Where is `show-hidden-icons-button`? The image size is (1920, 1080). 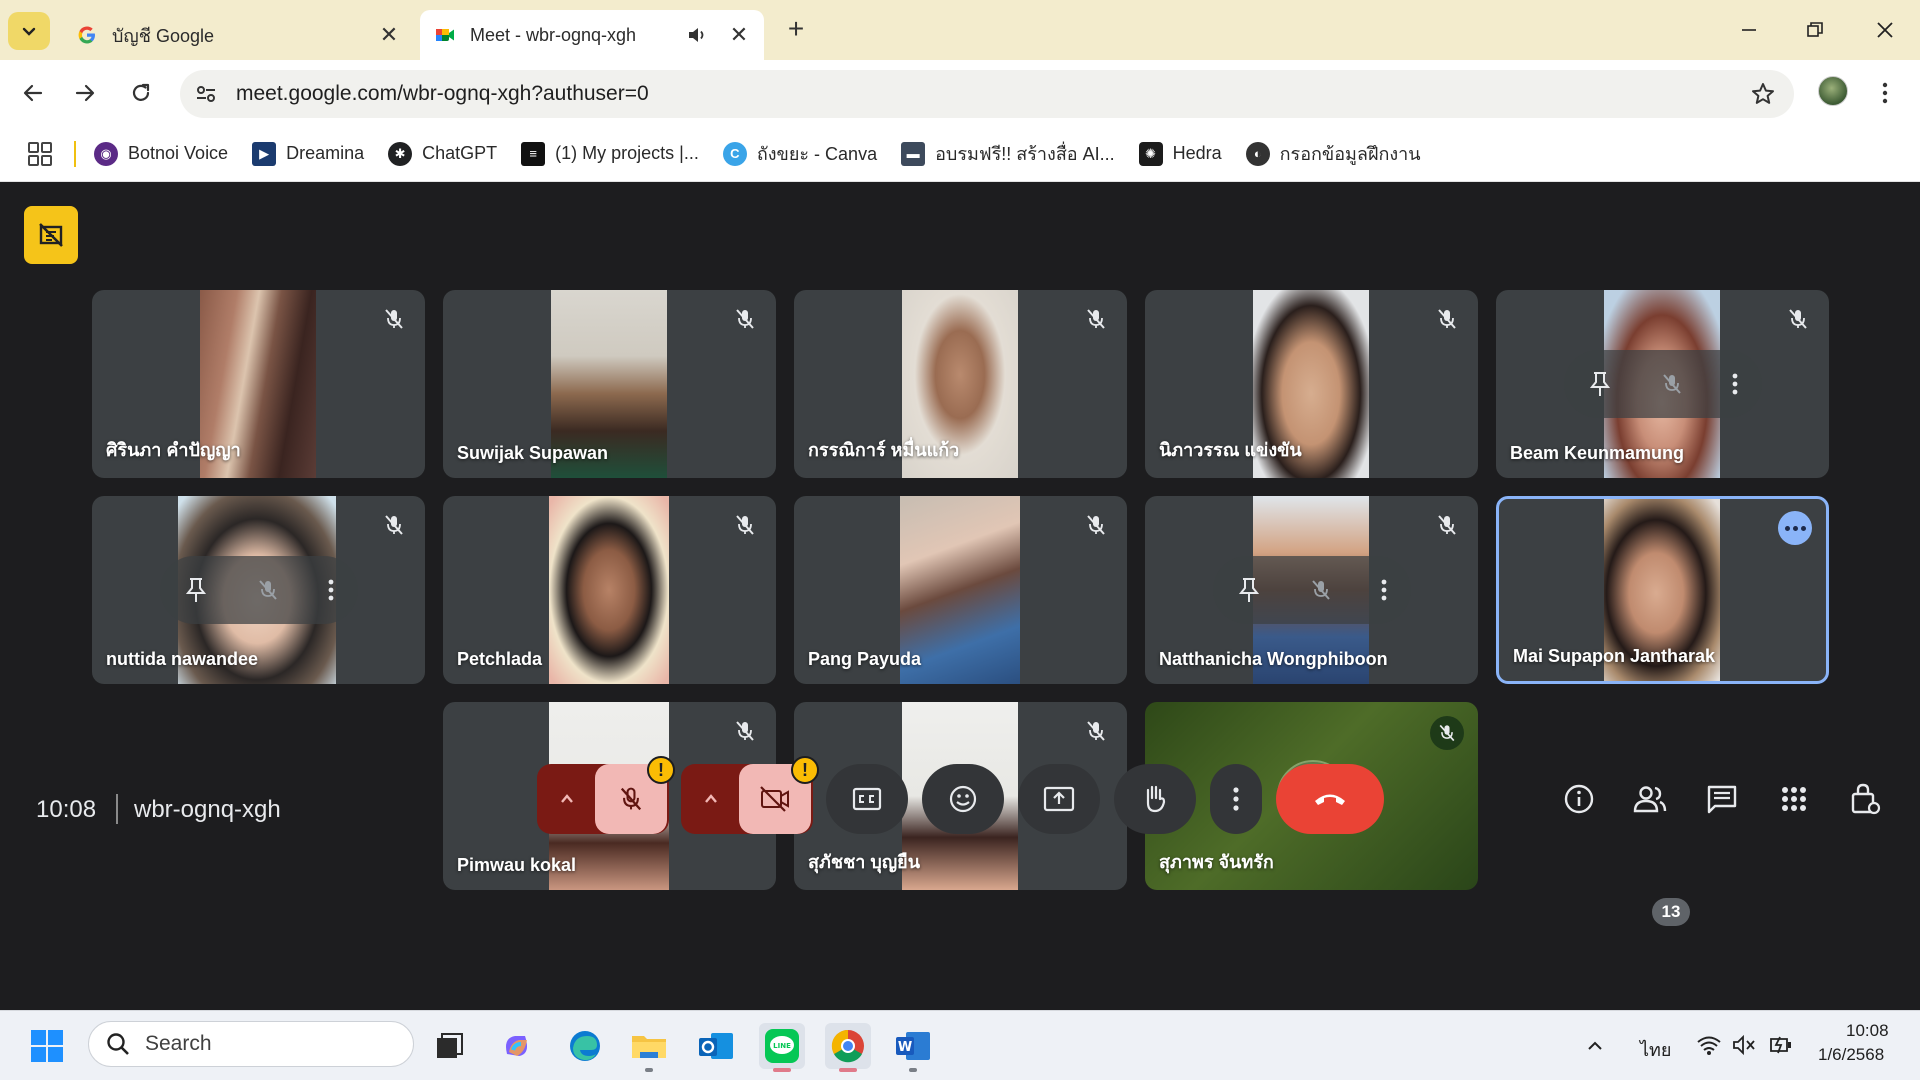
show-hidden-icons-button is located at coordinates (1595, 1046).